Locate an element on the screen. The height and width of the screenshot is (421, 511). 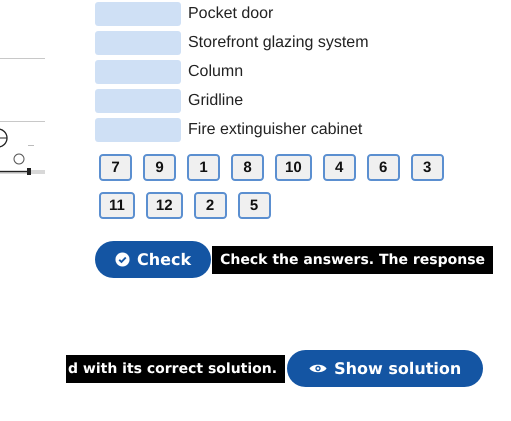
number-tile: 7 is located at coordinates (115, 167).